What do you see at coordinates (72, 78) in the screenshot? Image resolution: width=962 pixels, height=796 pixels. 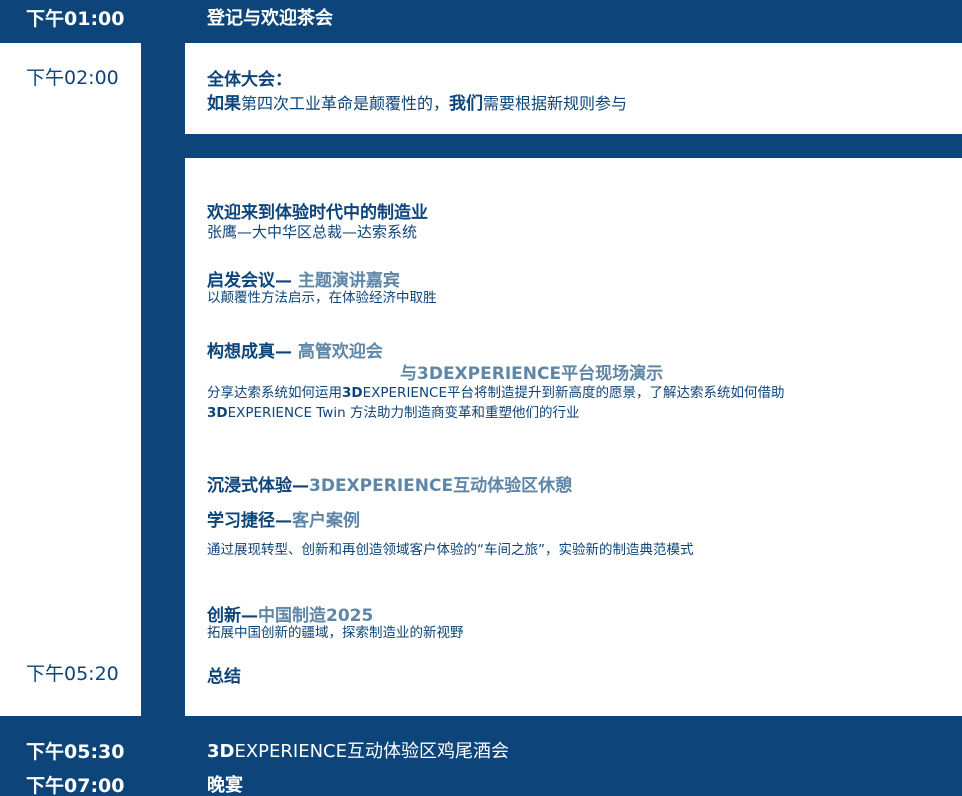 I see `time-0200: 下午02:00` at bounding box center [72, 78].